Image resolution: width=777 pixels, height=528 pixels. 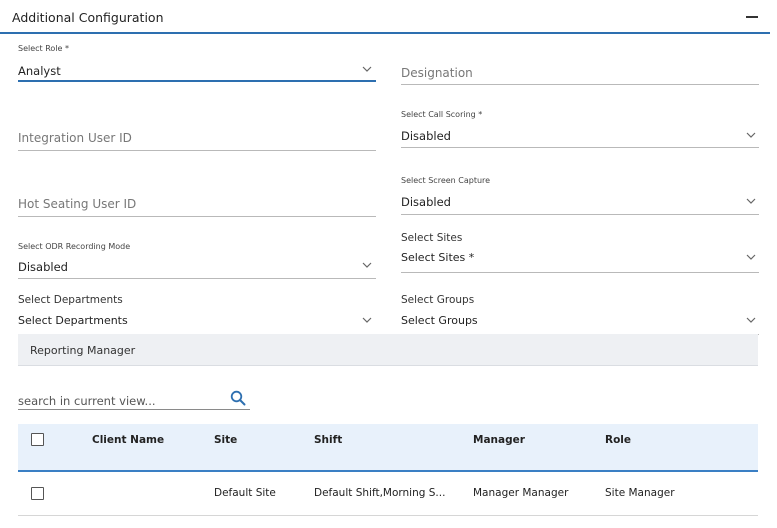 What do you see at coordinates (388, 350) in the screenshot?
I see `reporting-manager-section: Reporting Manager` at bounding box center [388, 350].